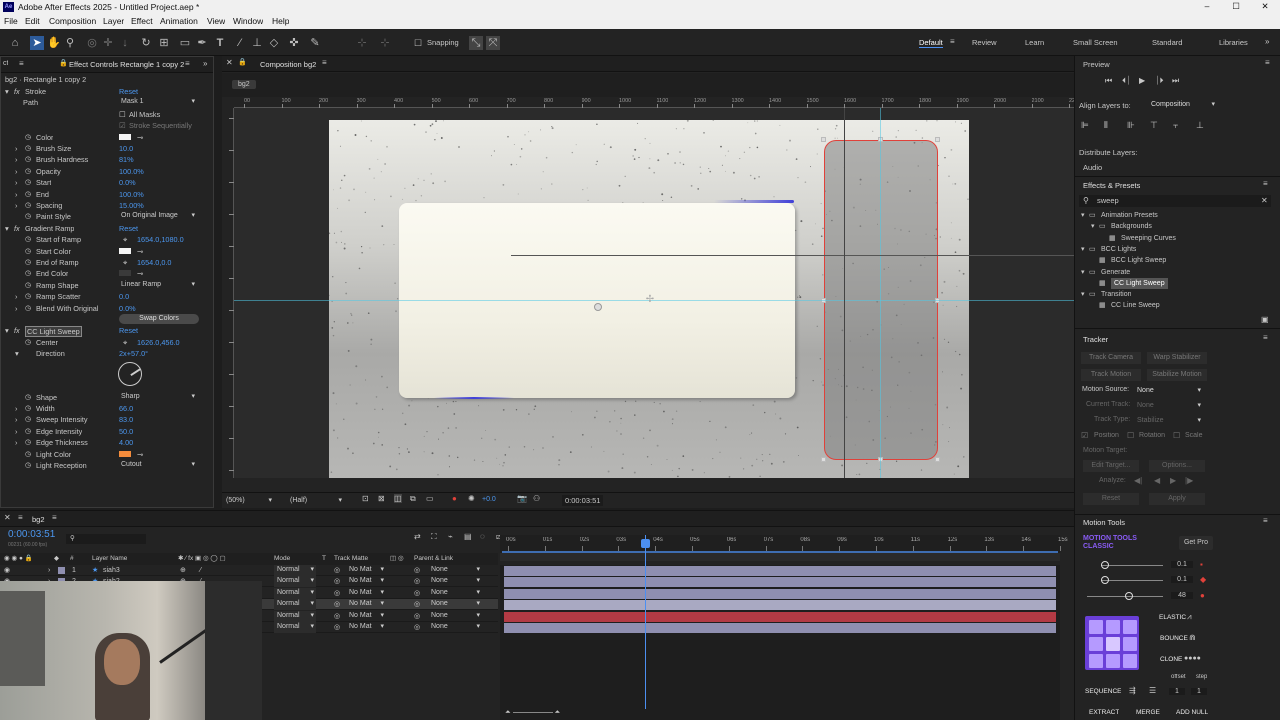  What do you see at coordinates (1132, 580) in the screenshot?
I see `easing-slider-track` at bounding box center [1132, 580].